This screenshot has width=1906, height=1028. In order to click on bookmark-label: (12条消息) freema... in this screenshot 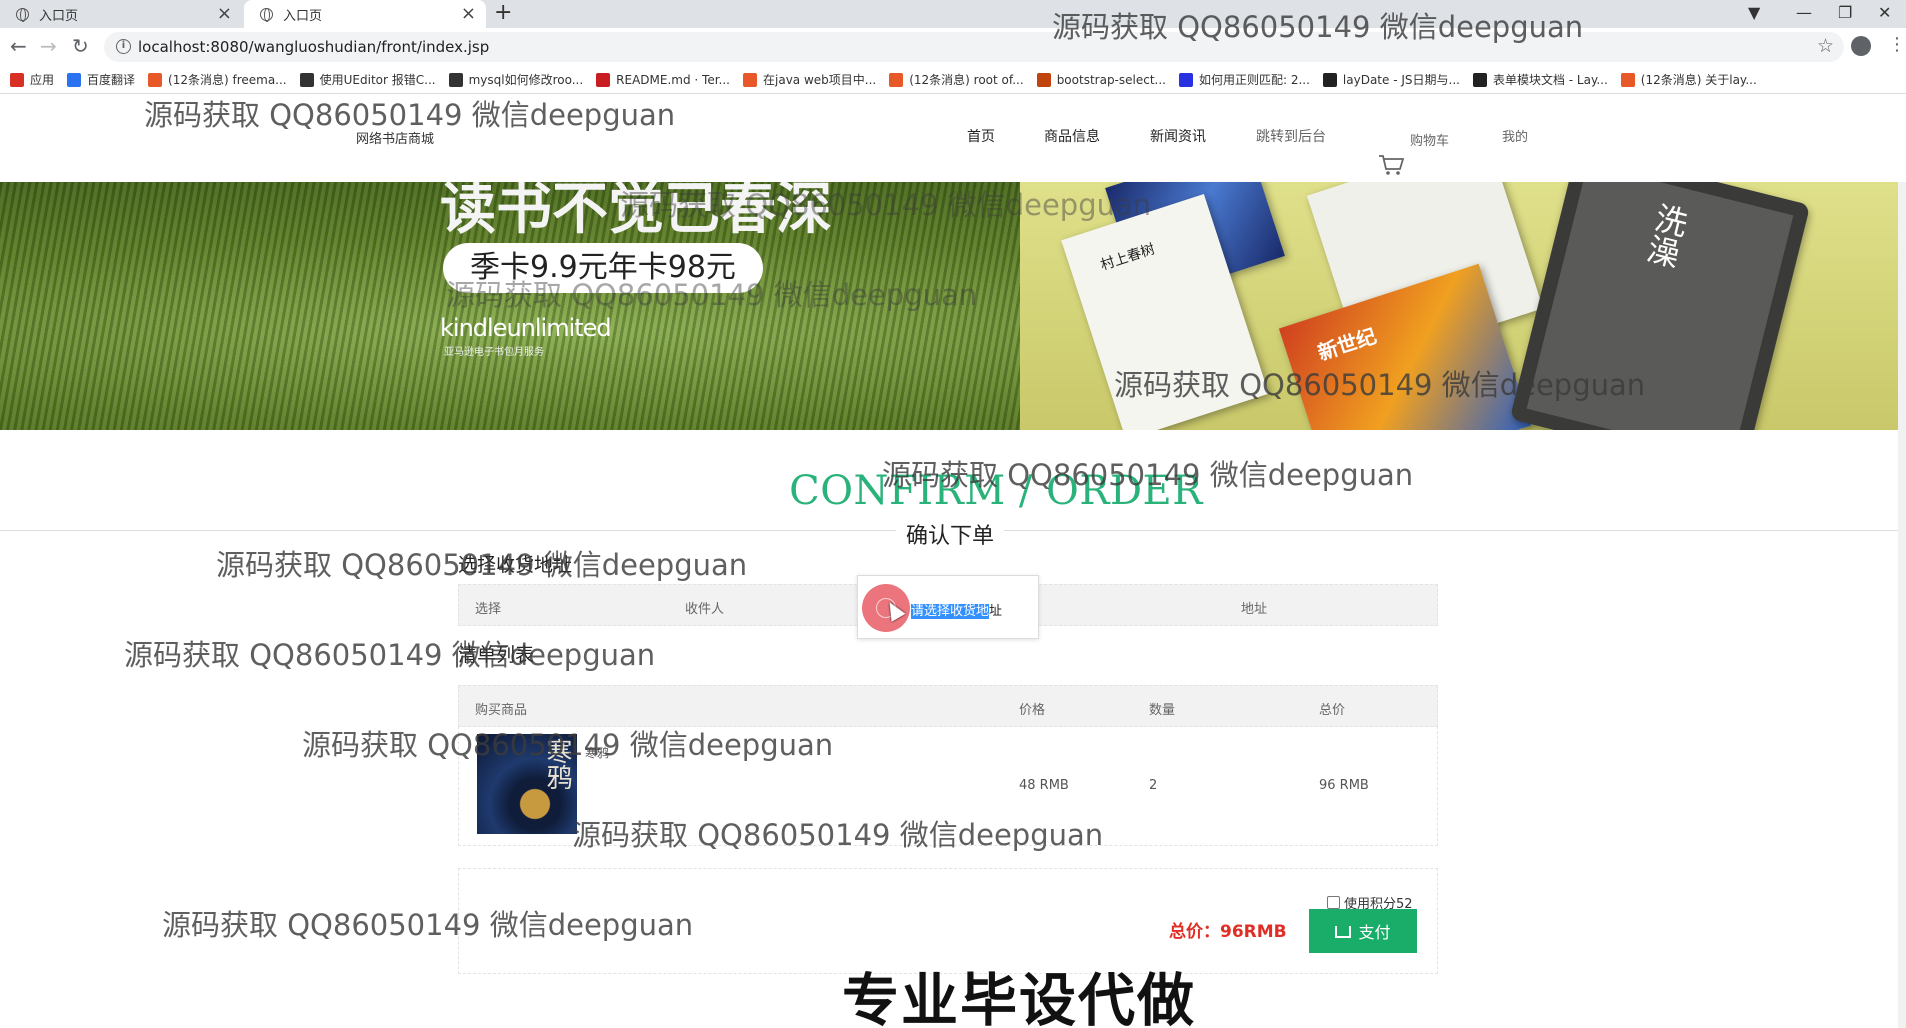, I will do `click(227, 80)`.